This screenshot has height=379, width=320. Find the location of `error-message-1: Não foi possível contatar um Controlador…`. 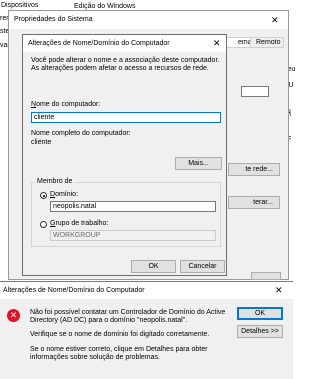

error-message-1: Não foi possível contatar um Controlador… is located at coordinates (128, 316).